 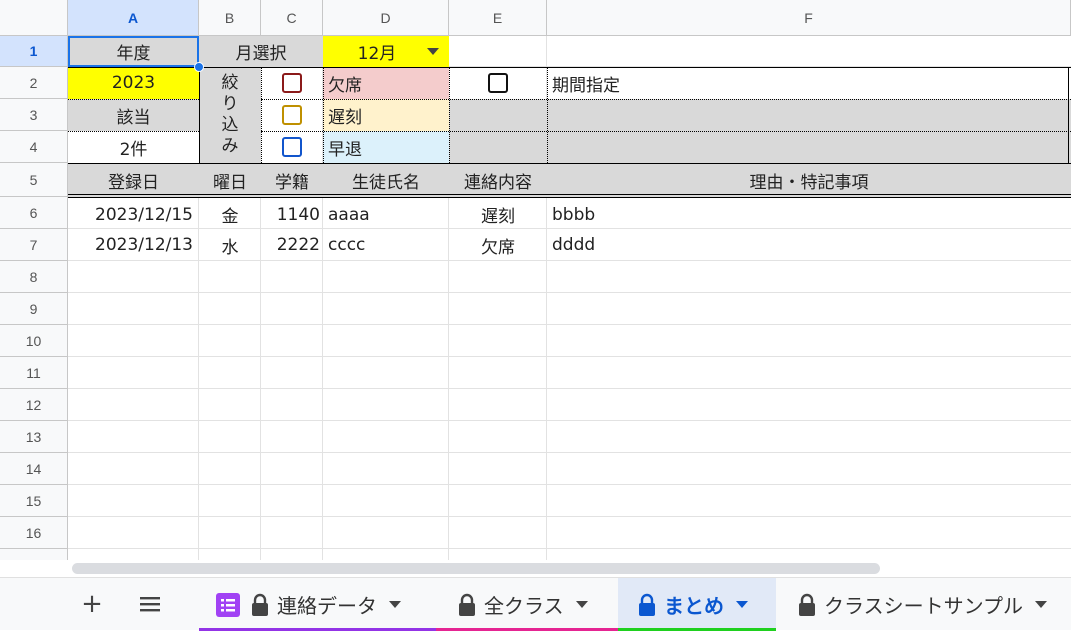 I want to click on month-label-cell: 月選択, so click(x=261, y=51).